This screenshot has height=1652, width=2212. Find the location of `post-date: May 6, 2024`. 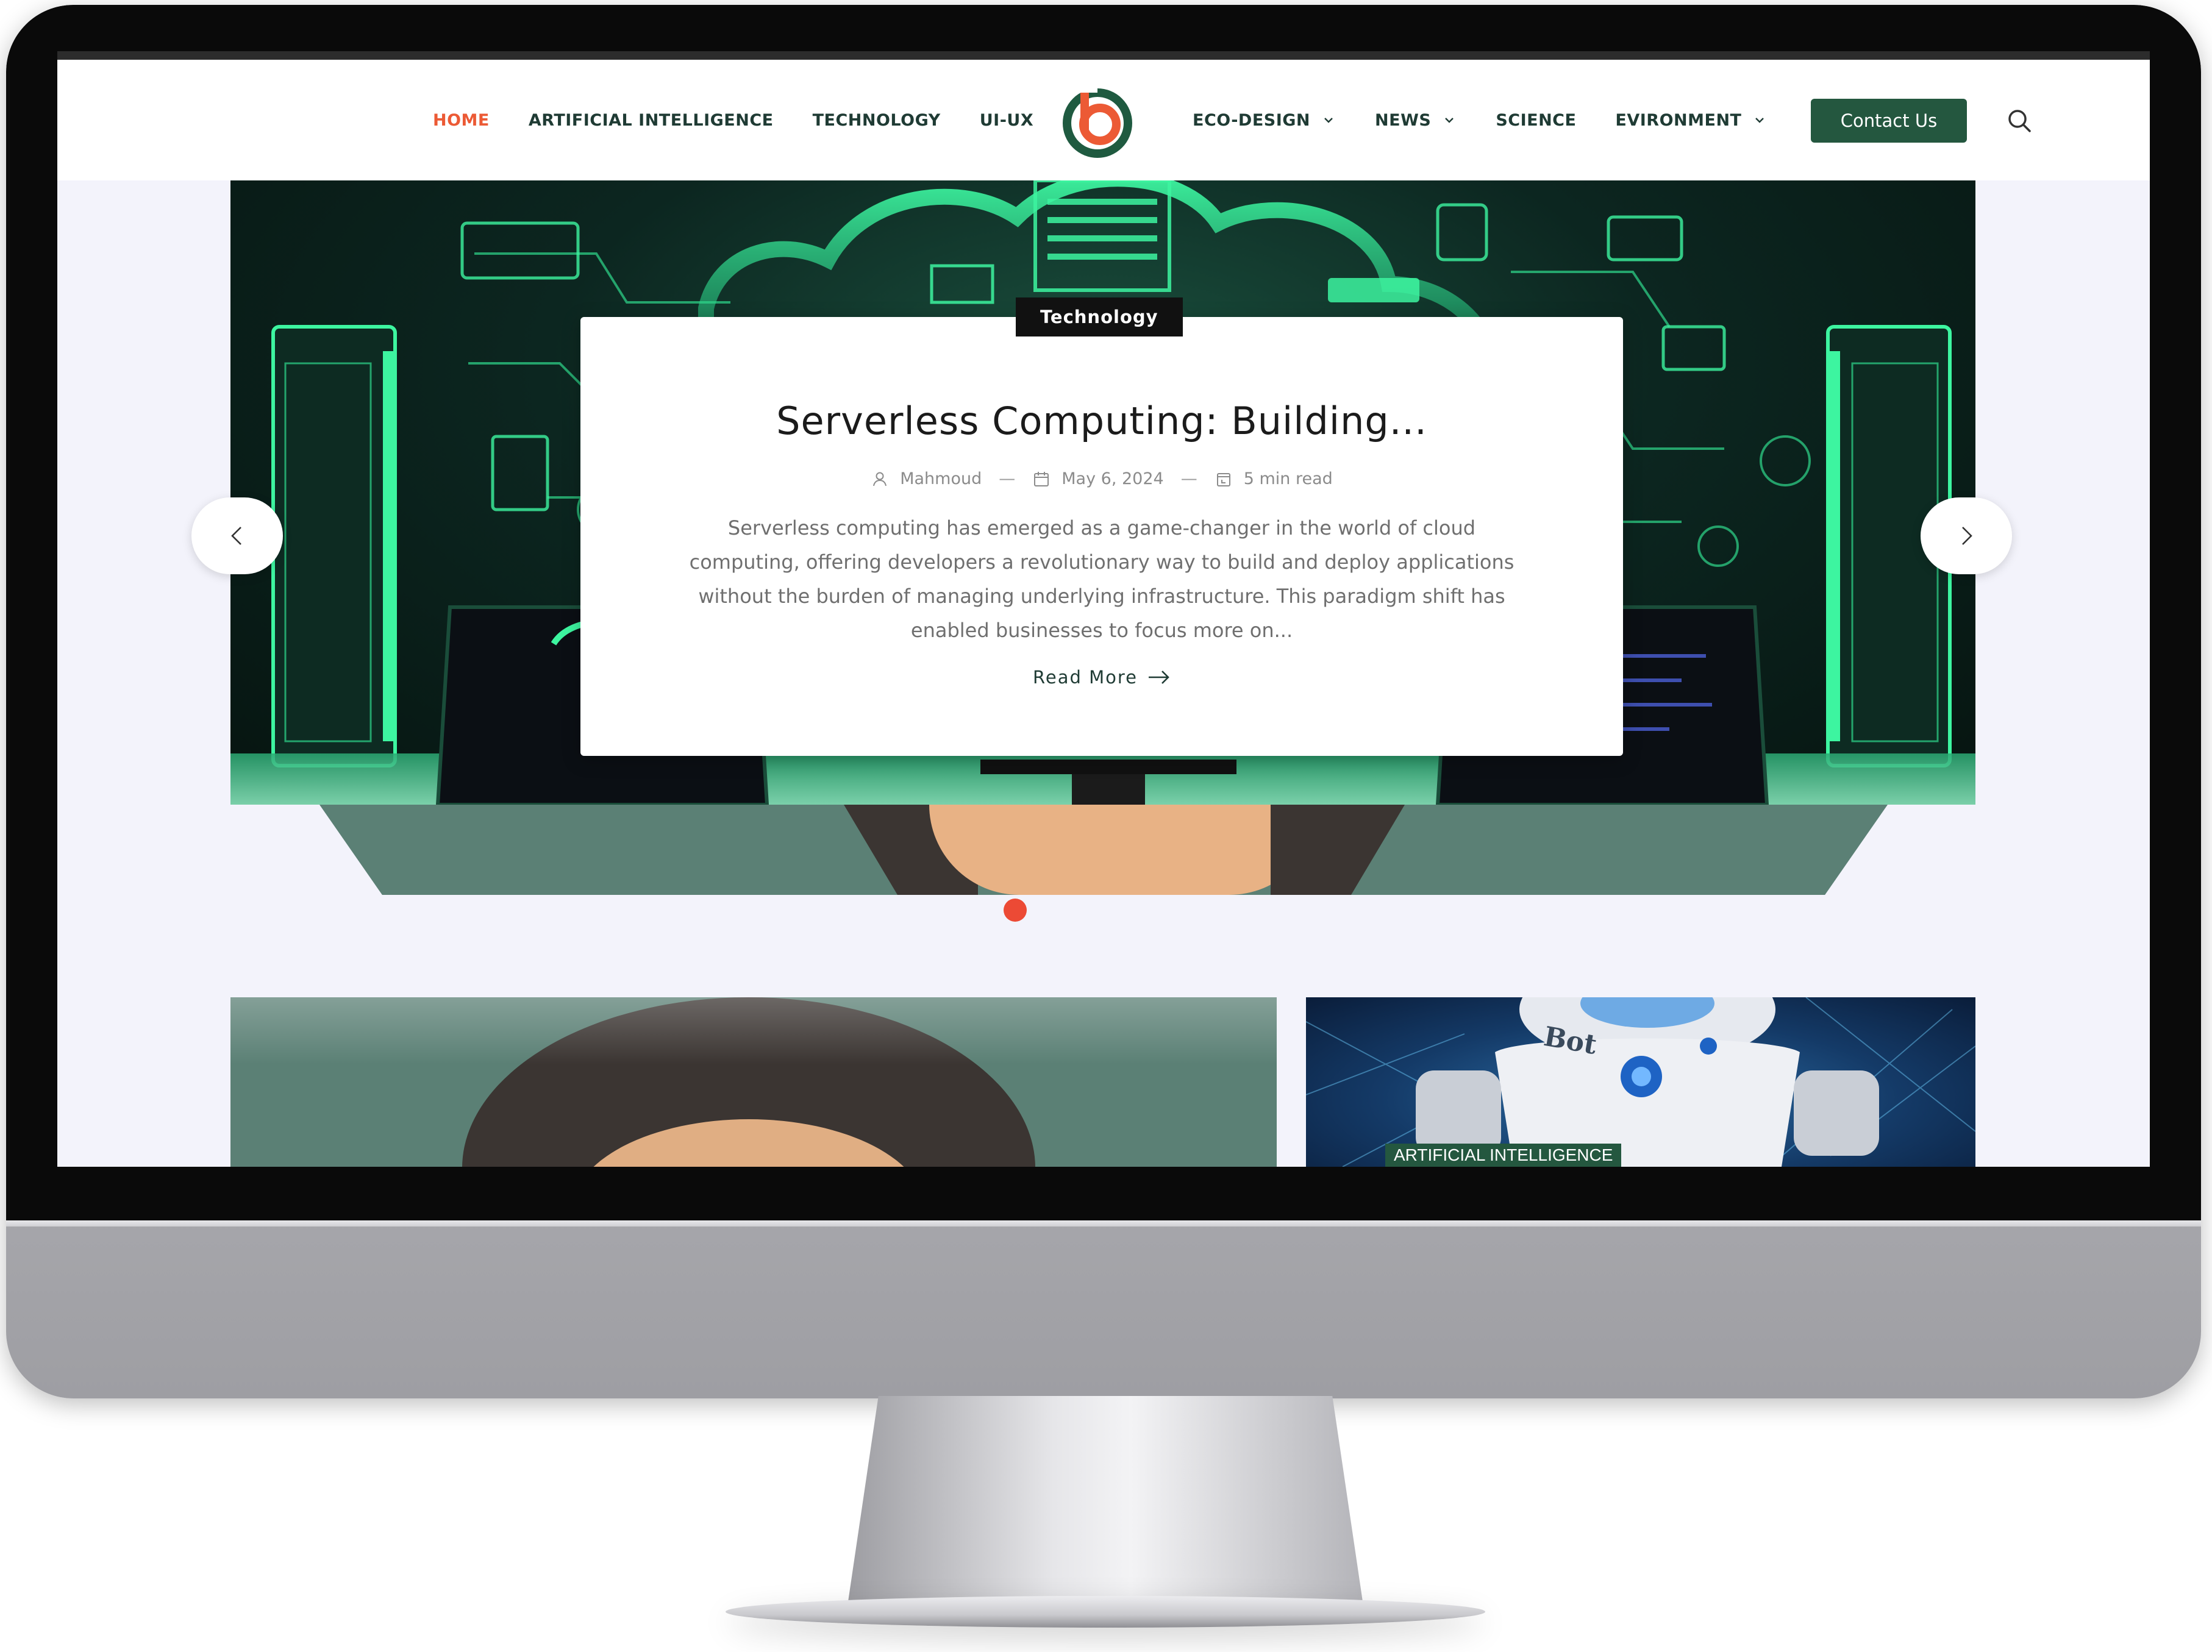

post-date: May 6, 2024 is located at coordinates (1112, 478).